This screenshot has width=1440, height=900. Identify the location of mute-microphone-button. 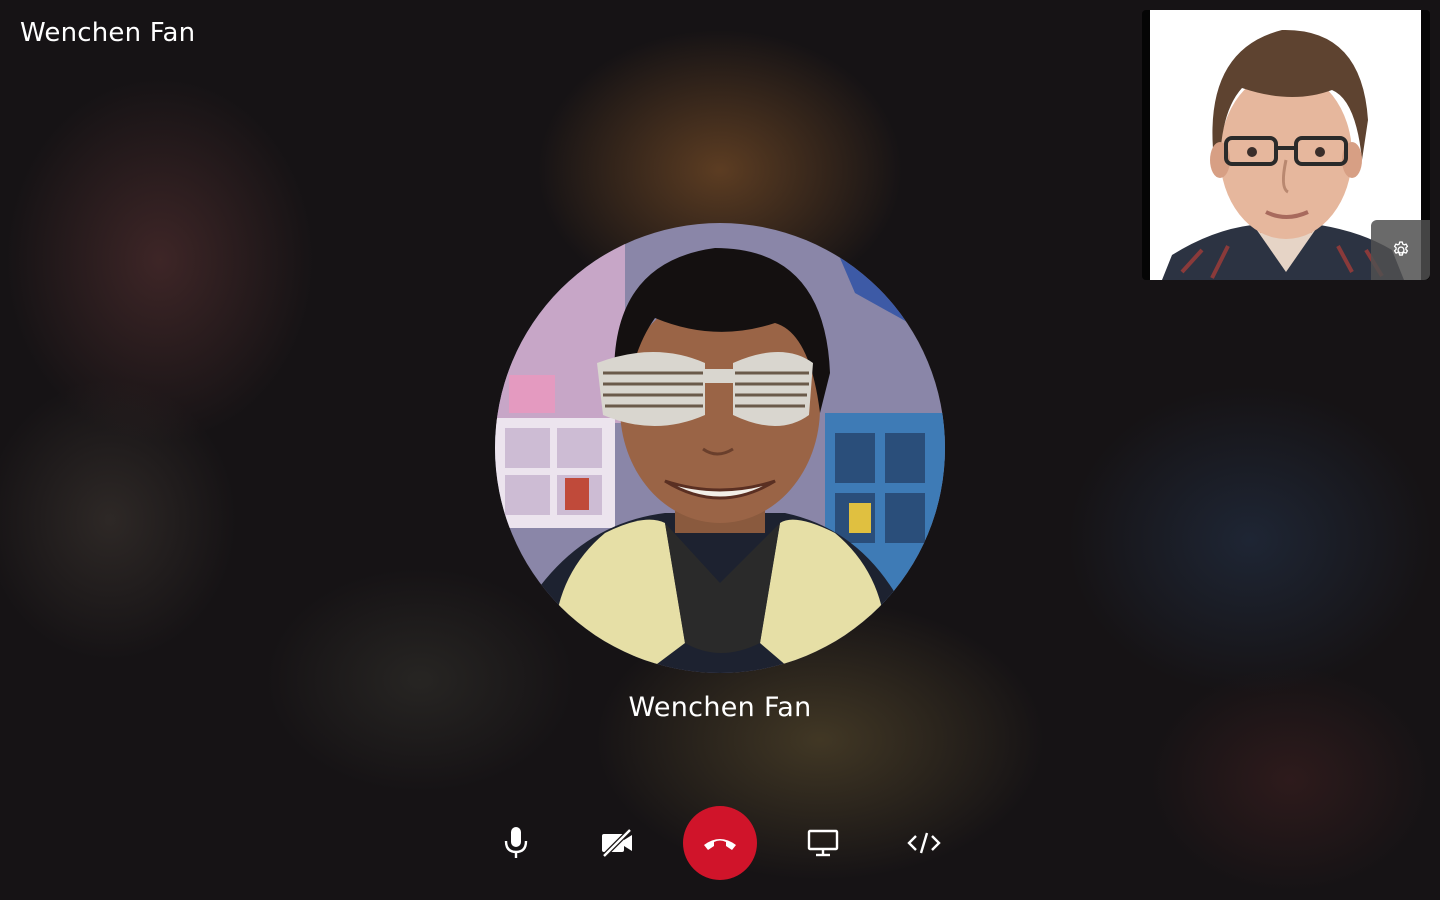
(516, 843).